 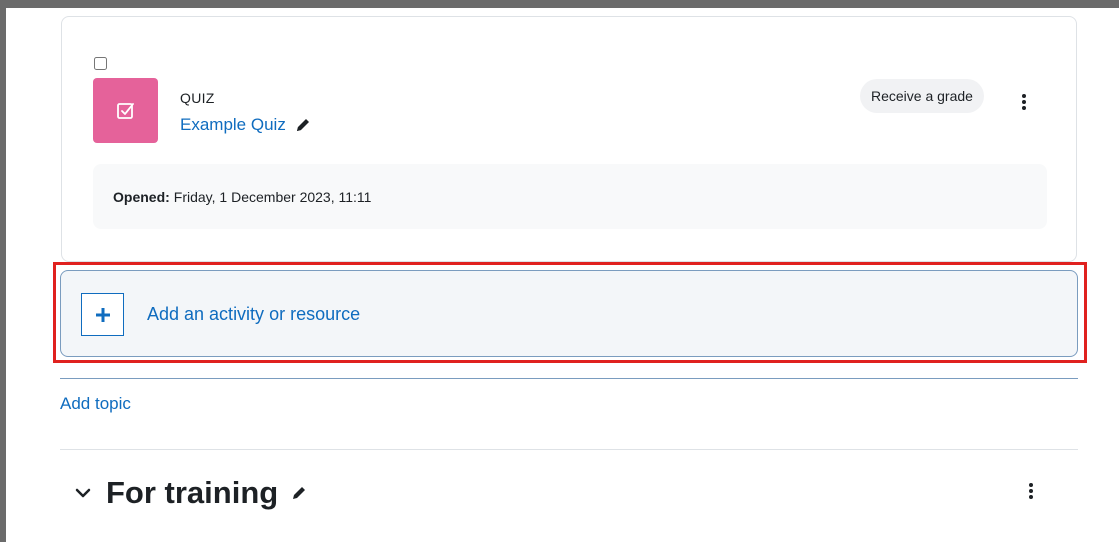 What do you see at coordinates (303, 125) in the screenshot?
I see `pencil-icon` at bounding box center [303, 125].